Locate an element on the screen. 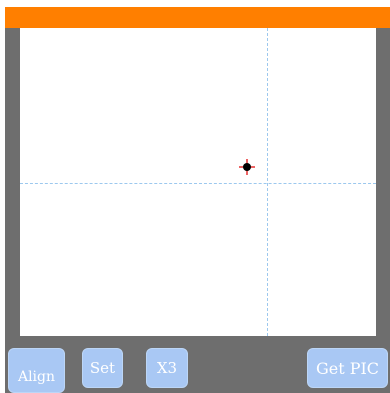 The width and height of the screenshot is (390, 393). crosshair-horizontal-line is located at coordinates (198, 183).